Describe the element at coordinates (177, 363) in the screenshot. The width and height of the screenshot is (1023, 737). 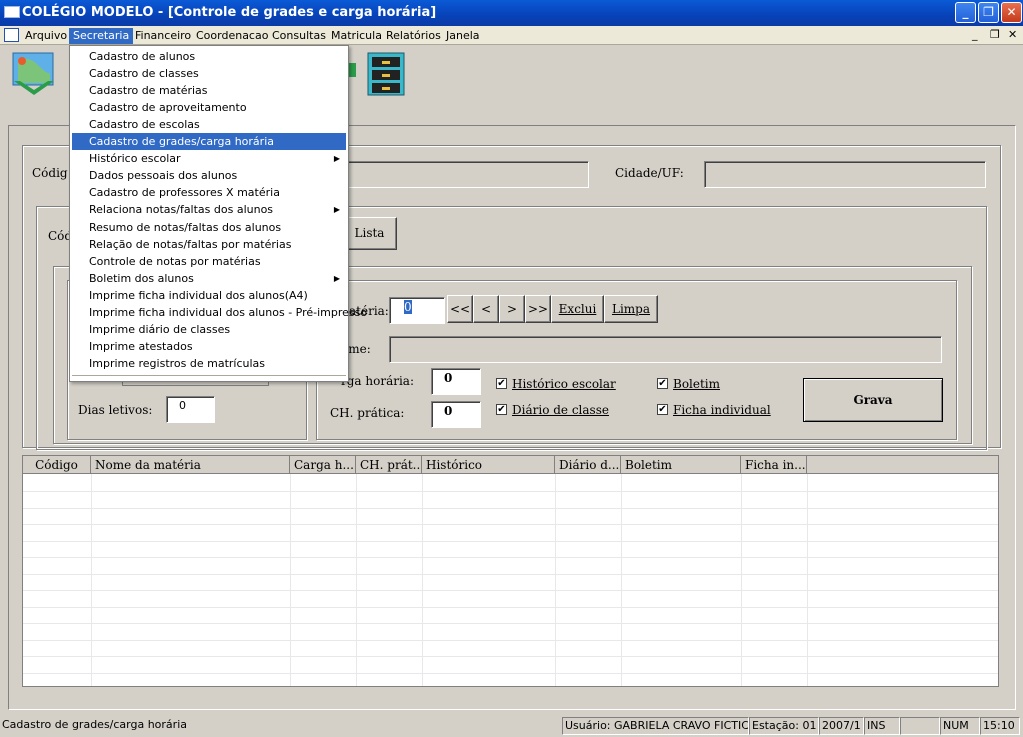
I see `dropdown-item-label: Imprime registros de matrículas` at that location.